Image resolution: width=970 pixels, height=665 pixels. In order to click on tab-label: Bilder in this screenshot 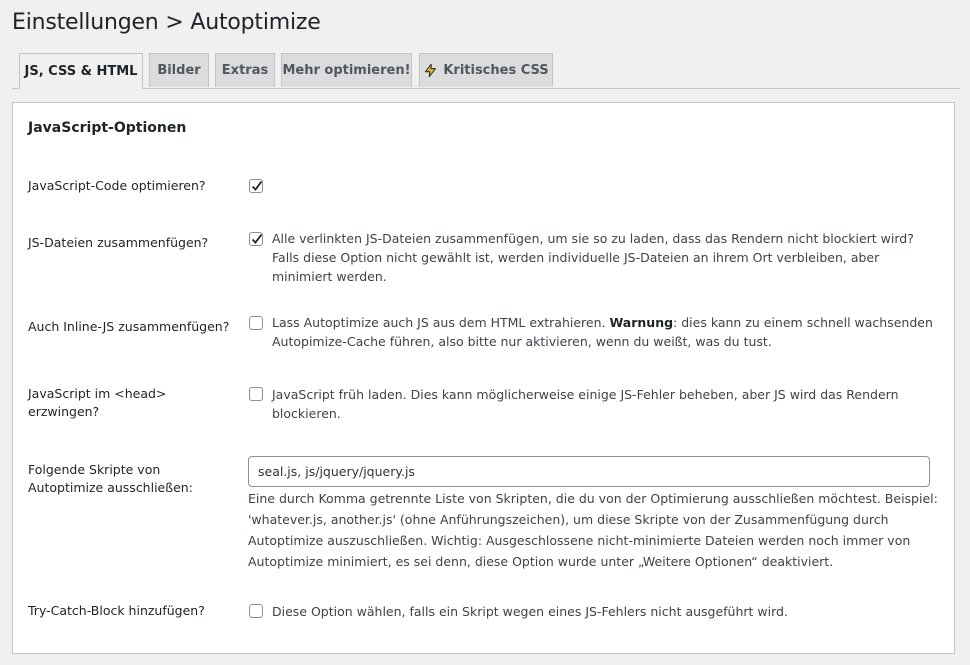, I will do `click(179, 70)`.